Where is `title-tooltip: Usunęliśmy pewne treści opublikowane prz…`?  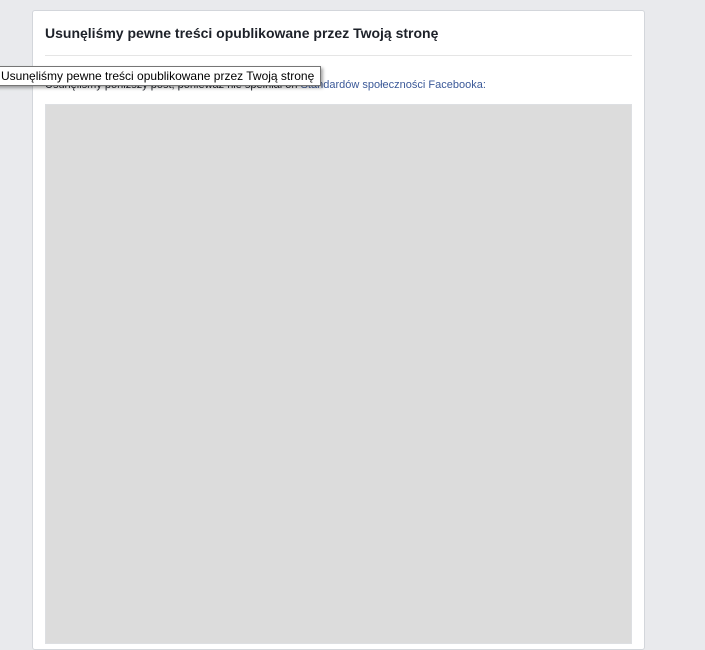 title-tooltip: Usunęliśmy pewne treści opublikowane prz… is located at coordinates (161, 76).